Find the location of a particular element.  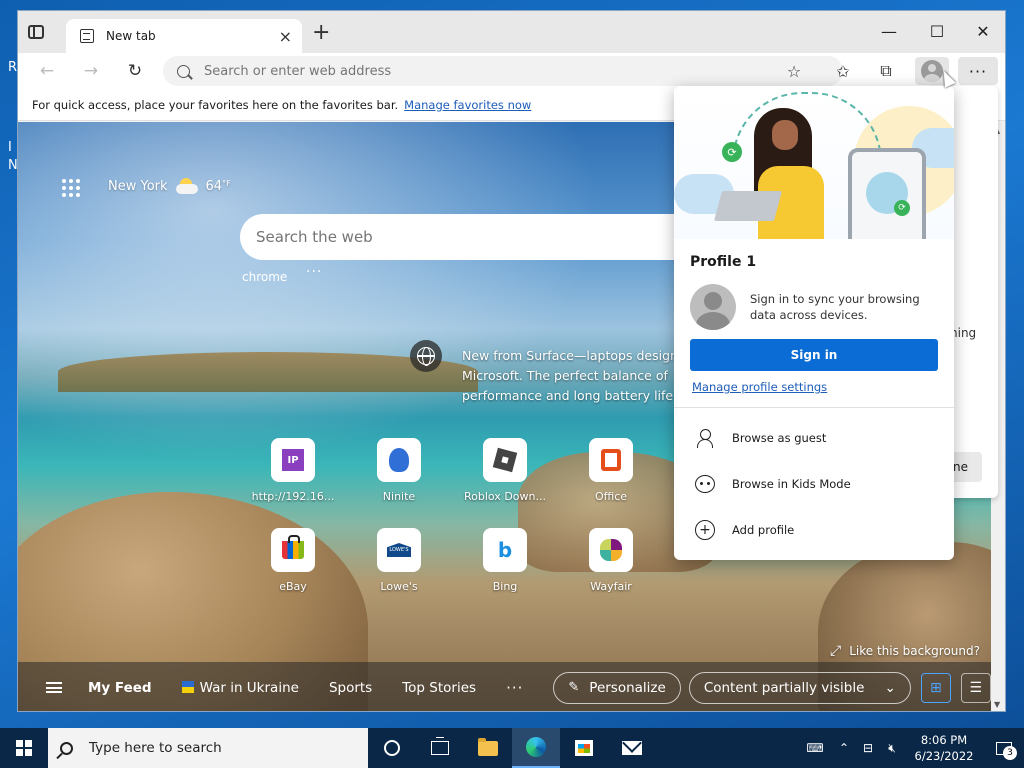

notification-center-button: 3 is located at coordinates (1004, 748).